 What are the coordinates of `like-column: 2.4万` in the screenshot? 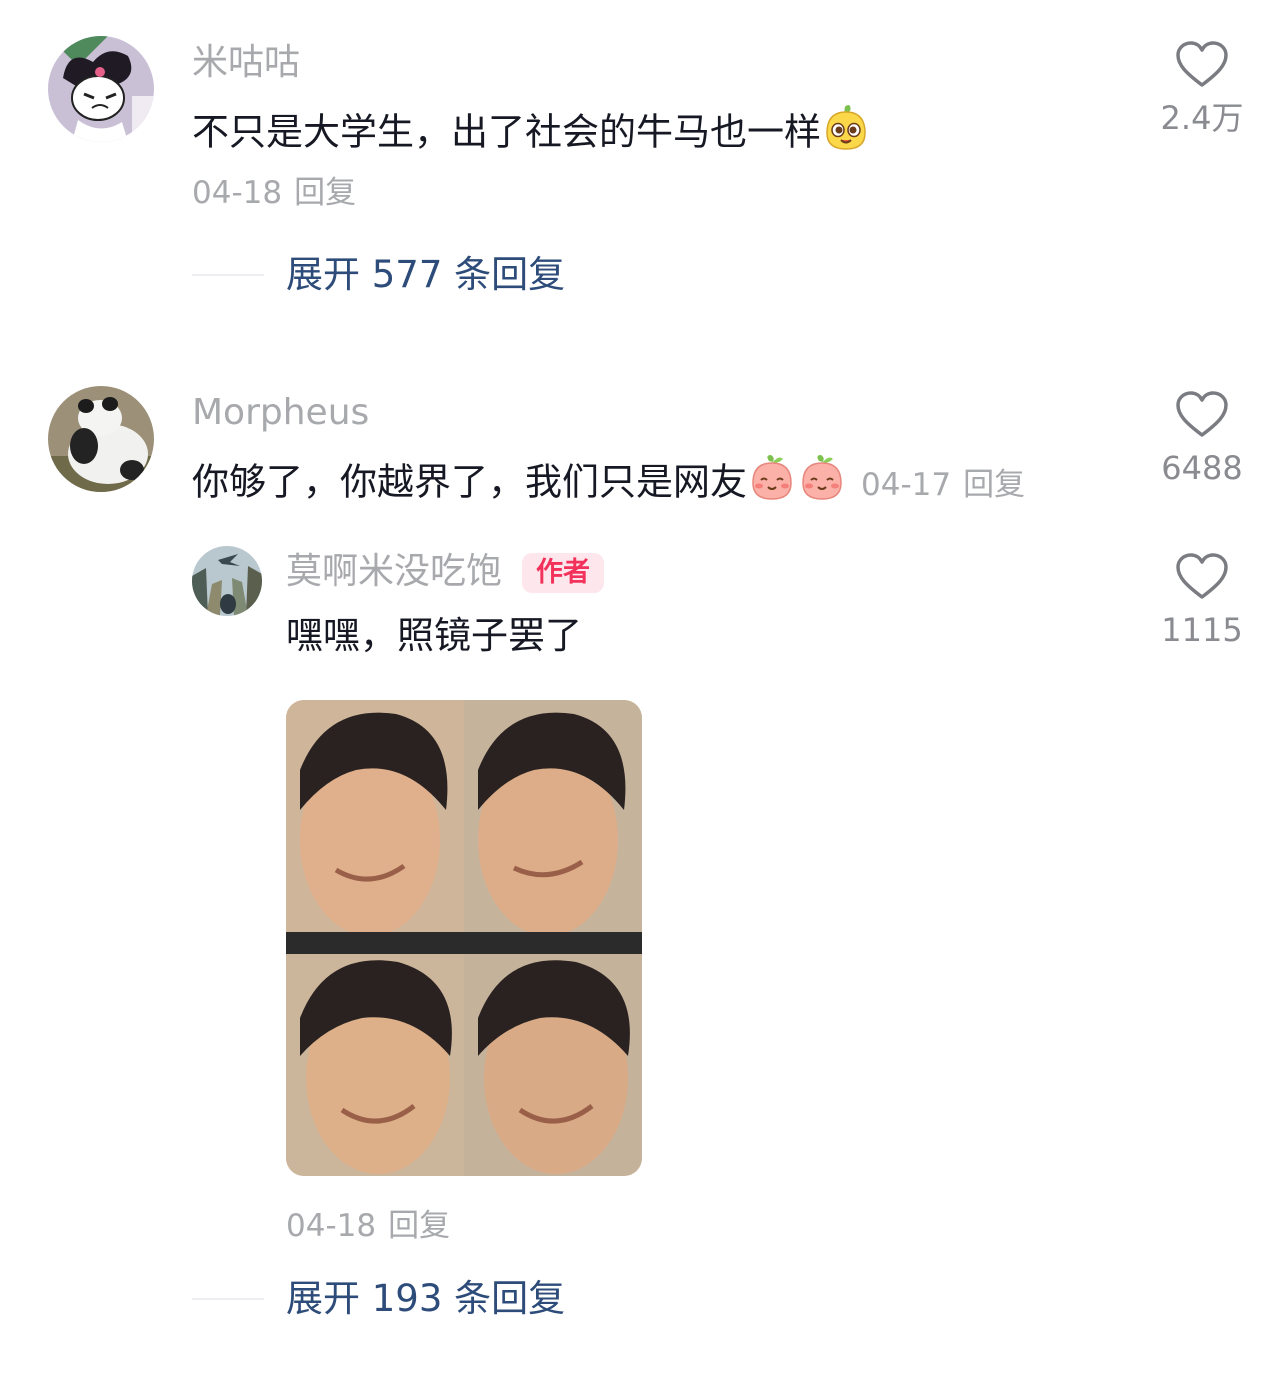 It's located at (1202, 89).